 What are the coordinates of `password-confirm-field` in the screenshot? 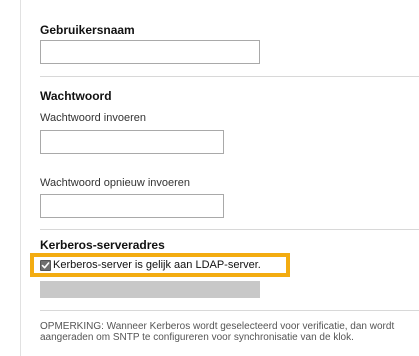 It's located at (132, 206).